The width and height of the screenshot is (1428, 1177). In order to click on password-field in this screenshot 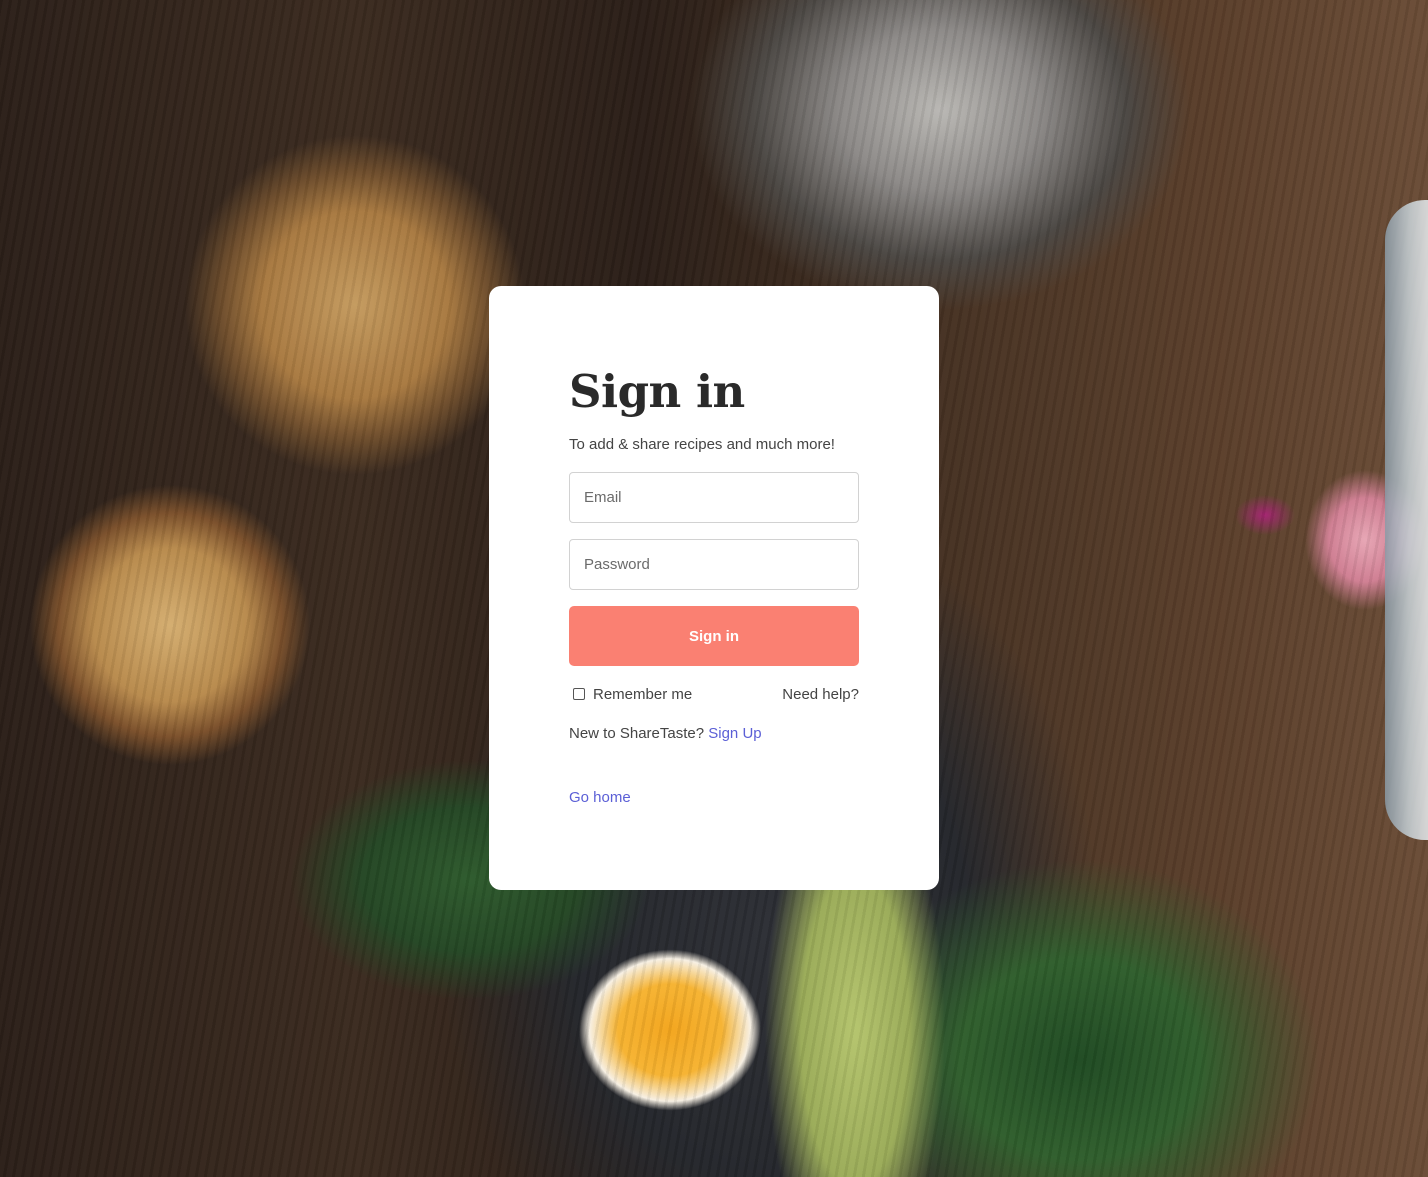, I will do `click(714, 564)`.